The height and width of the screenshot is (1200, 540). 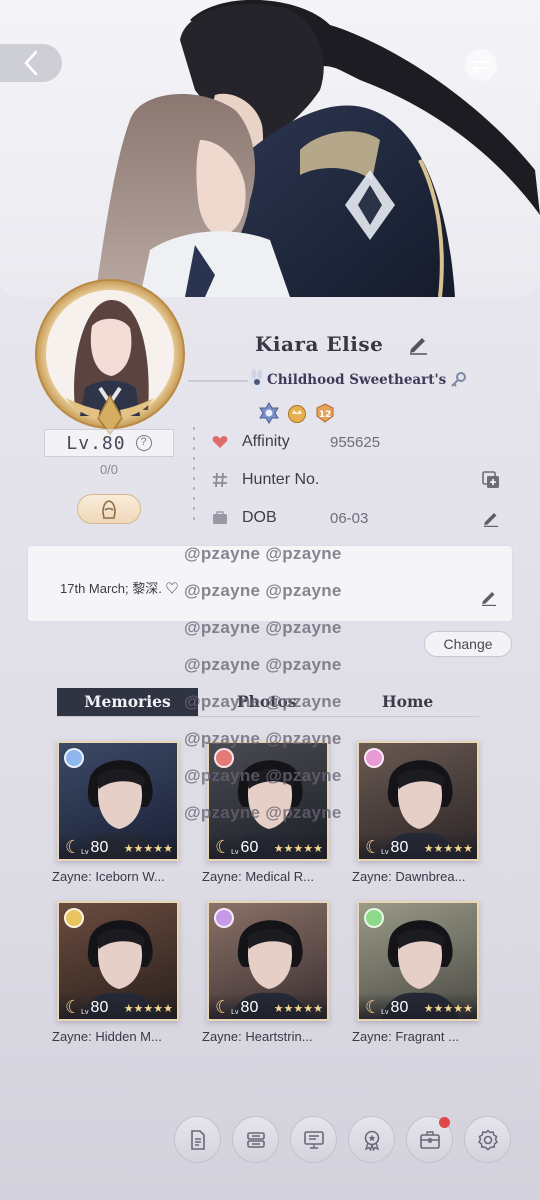 I want to click on rank-12-badge-icon: 12, so click(x=325, y=413).